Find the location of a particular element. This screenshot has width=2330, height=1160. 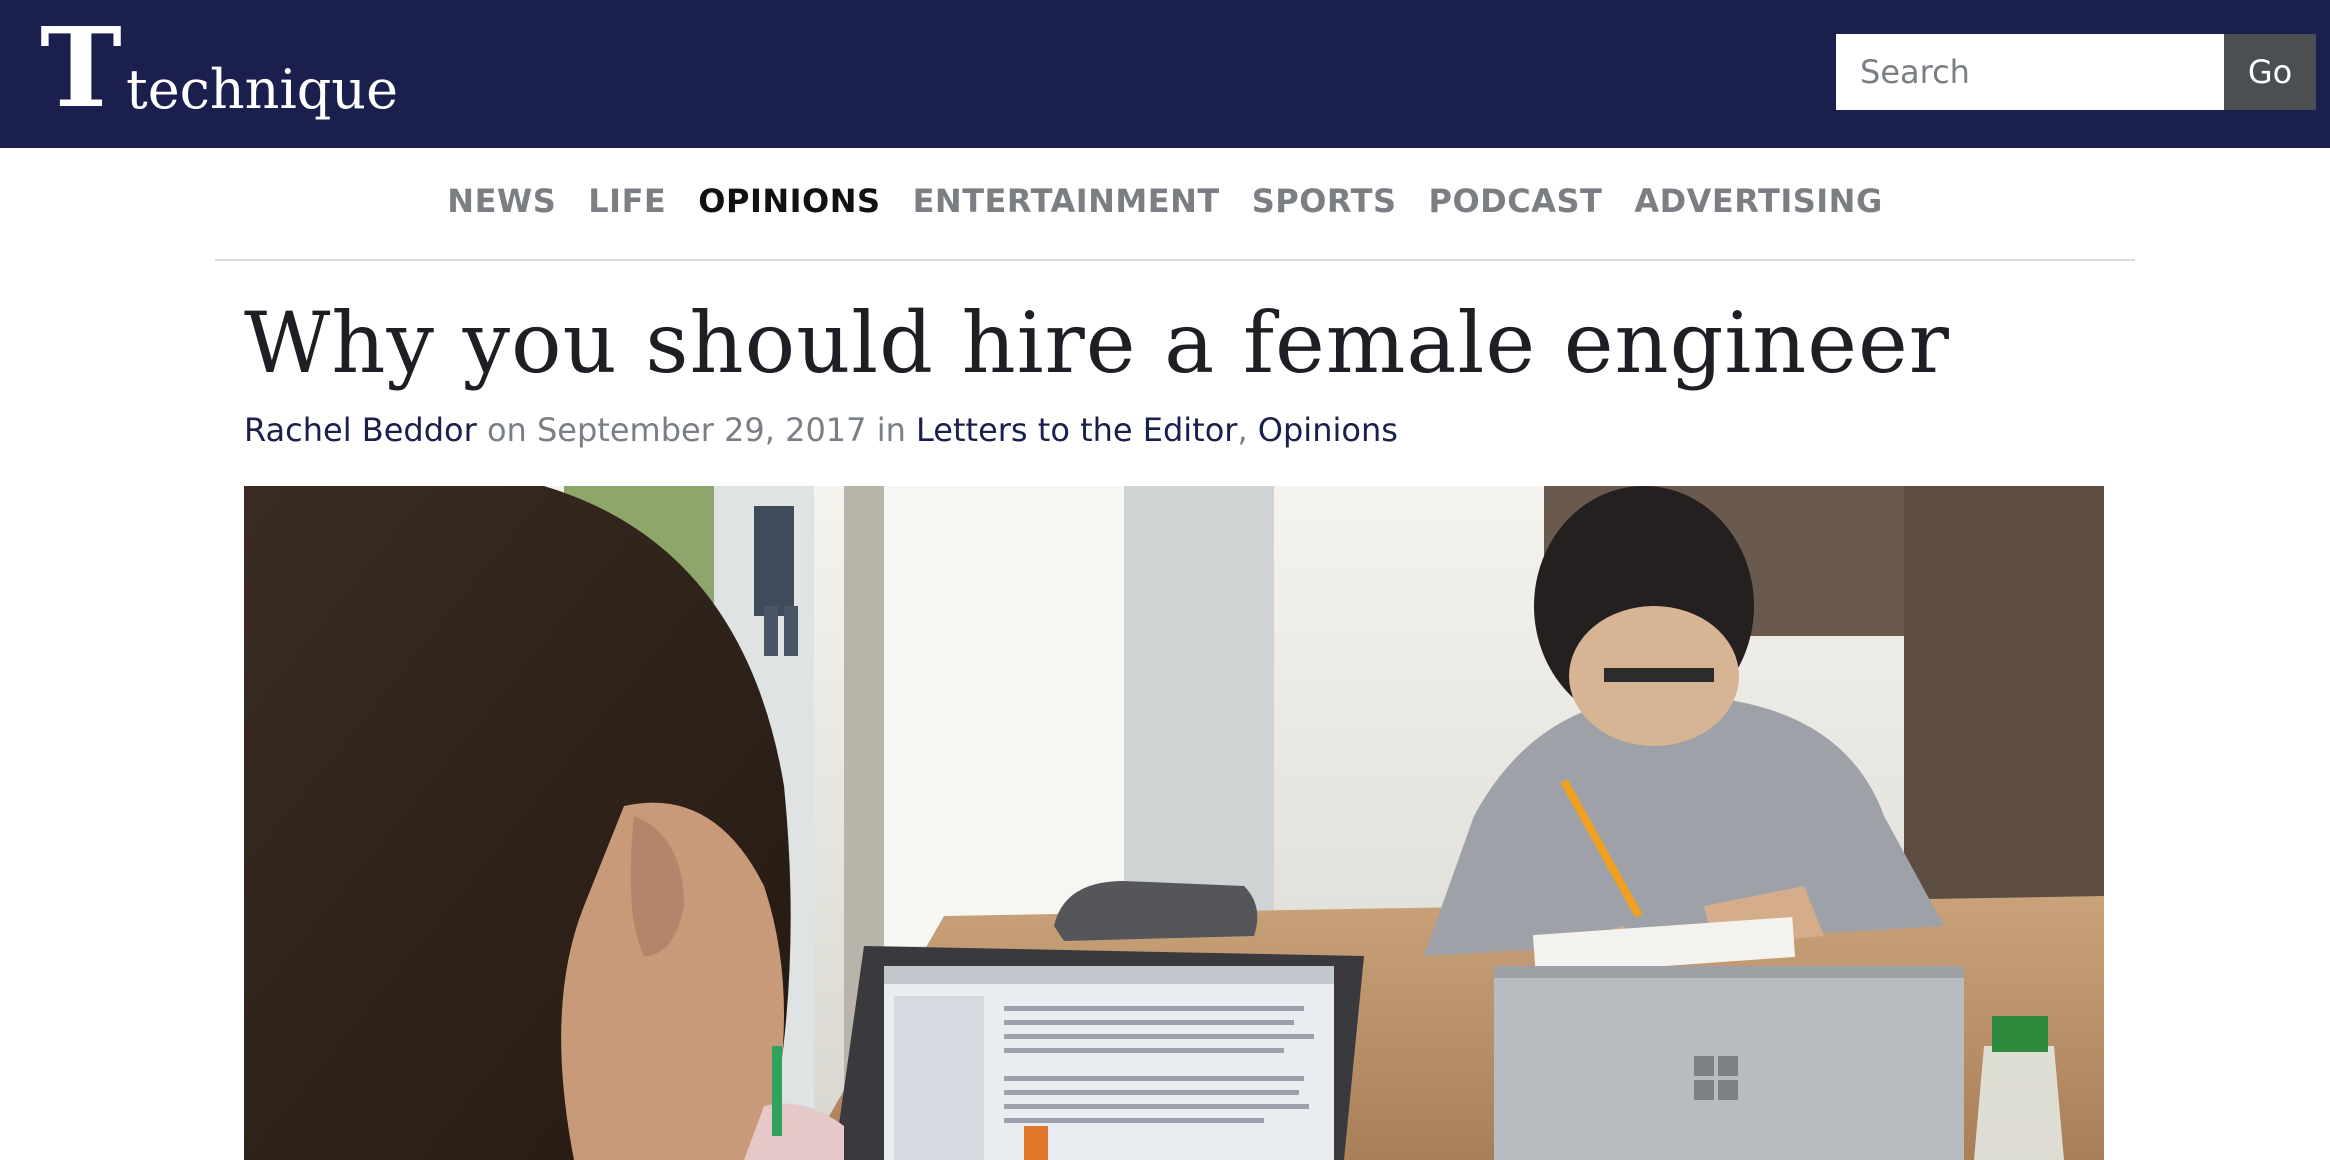

nav-divider is located at coordinates (1175, 260).